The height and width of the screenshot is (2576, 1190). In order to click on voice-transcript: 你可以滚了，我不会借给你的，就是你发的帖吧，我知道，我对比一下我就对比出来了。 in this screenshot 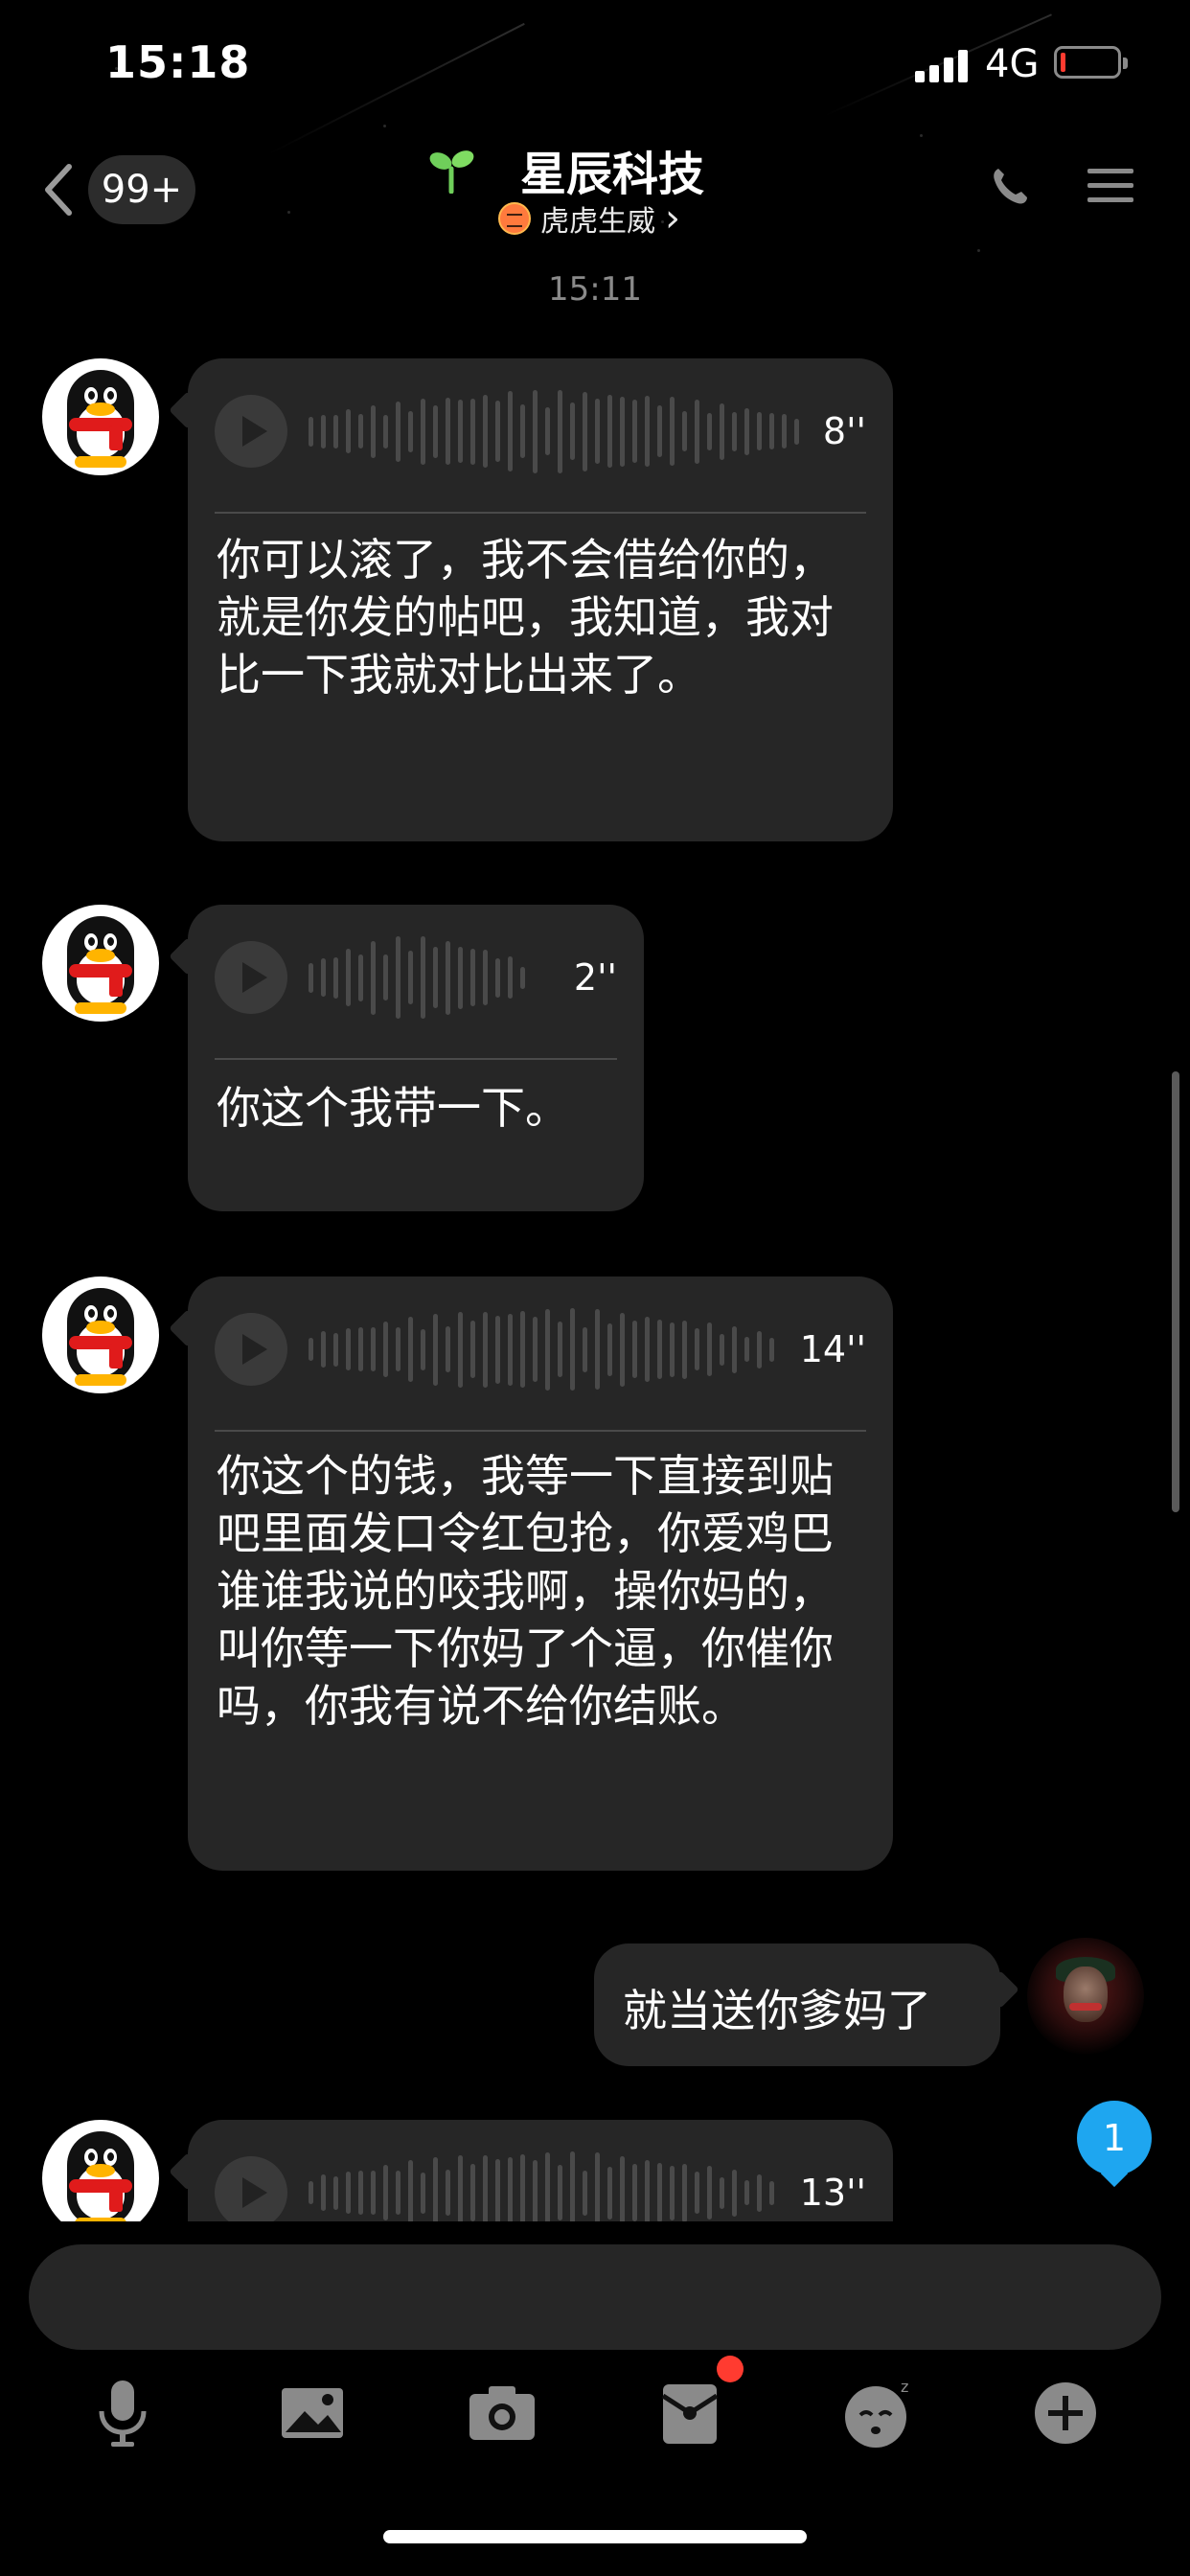, I will do `click(526, 617)`.